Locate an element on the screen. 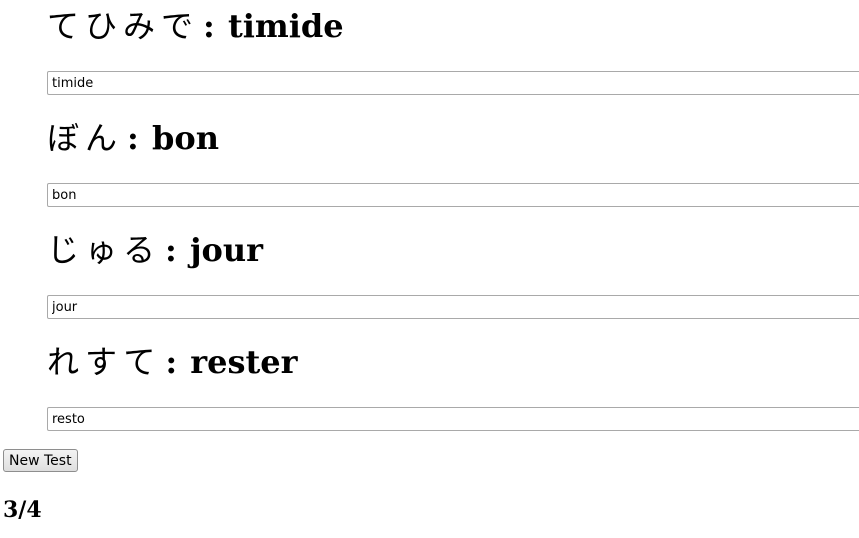 This screenshot has height=538, width=859. kana-text: れすて is located at coordinates (104, 362).